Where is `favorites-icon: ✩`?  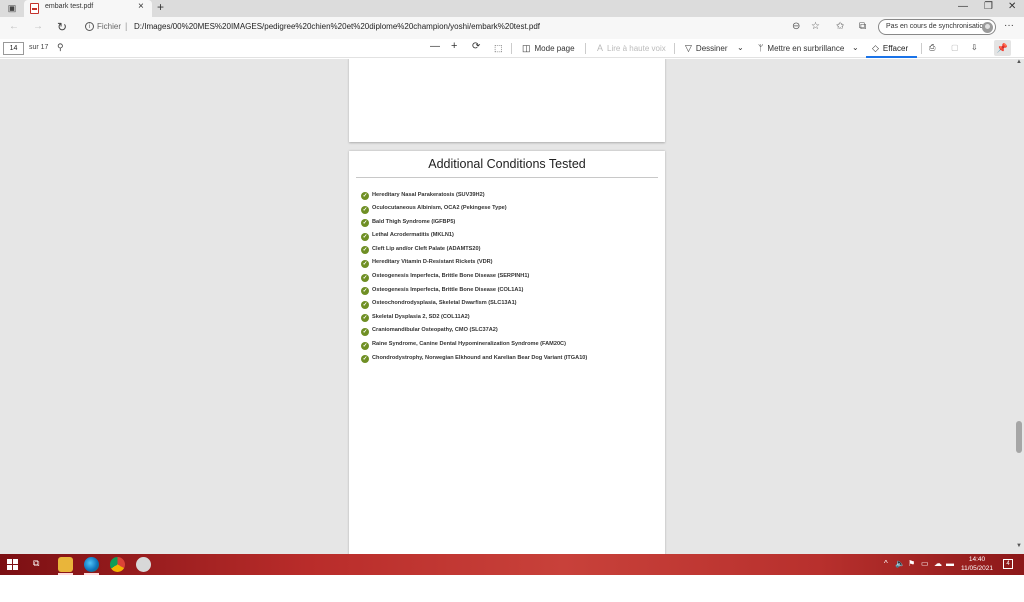 favorites-icon: ✩ is located at coordinates (840, 26).